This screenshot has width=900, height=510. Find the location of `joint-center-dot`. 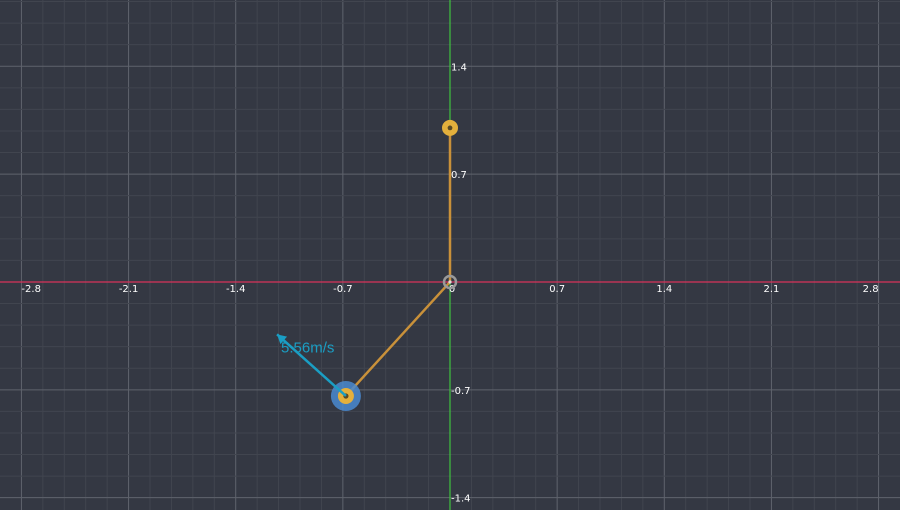

joint-center-dot is located at coordinates (450, 128).